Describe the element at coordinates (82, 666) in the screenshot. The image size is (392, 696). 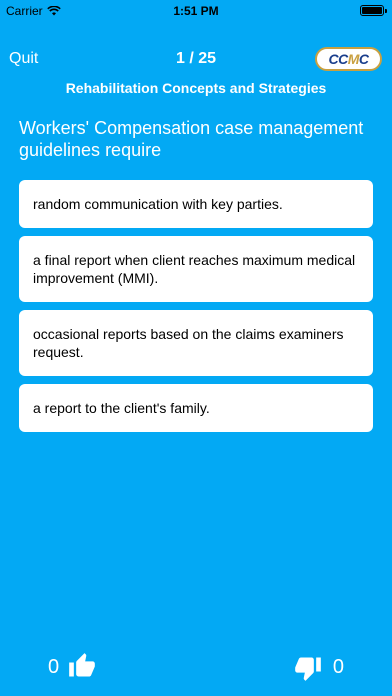
I see `thumbs-up-icon` at that location.